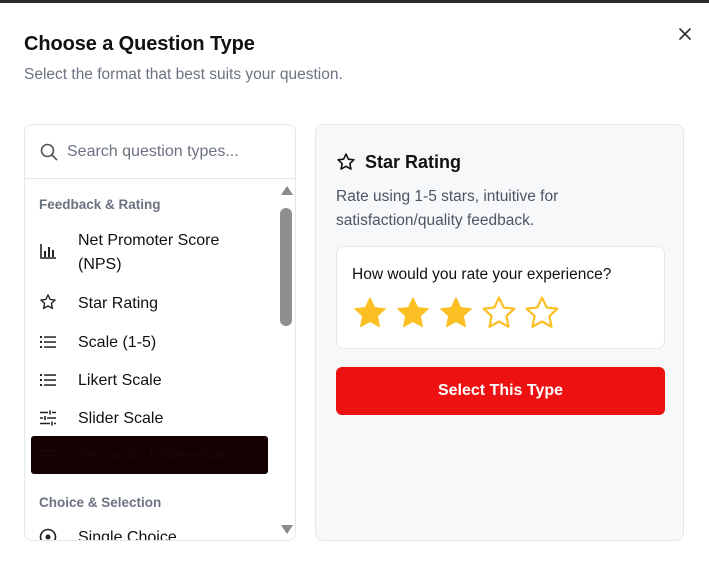 Image resolution: width=709 pixels, height=565 pixels. What do you see at coordinates (149, 240) in the screenshot?
I see `list-item-label: Net Promoter Score` at bounding box center [149, 240].